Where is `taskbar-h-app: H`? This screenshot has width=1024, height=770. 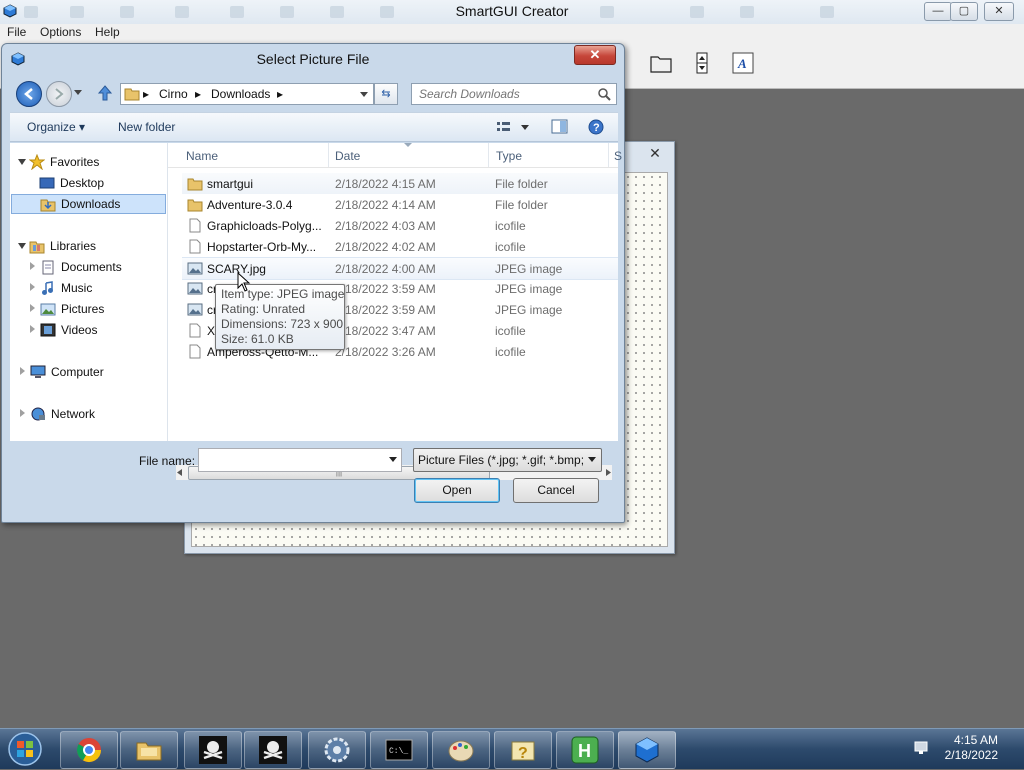
taskbar-h-app: H is located at coordinates (585, 750).